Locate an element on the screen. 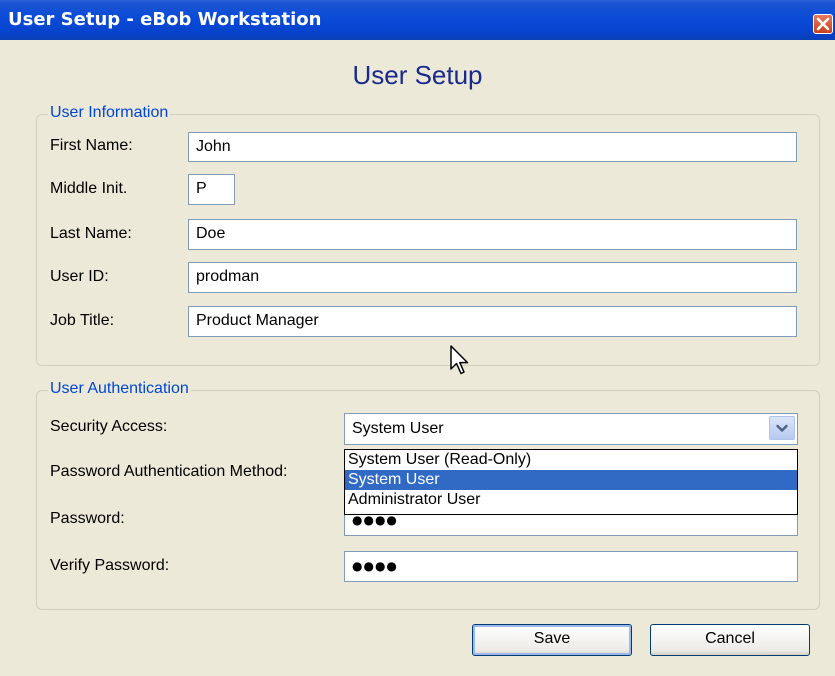  option-system-user-read-only: System User (Read-Only) is located at coordinates (571, 460).